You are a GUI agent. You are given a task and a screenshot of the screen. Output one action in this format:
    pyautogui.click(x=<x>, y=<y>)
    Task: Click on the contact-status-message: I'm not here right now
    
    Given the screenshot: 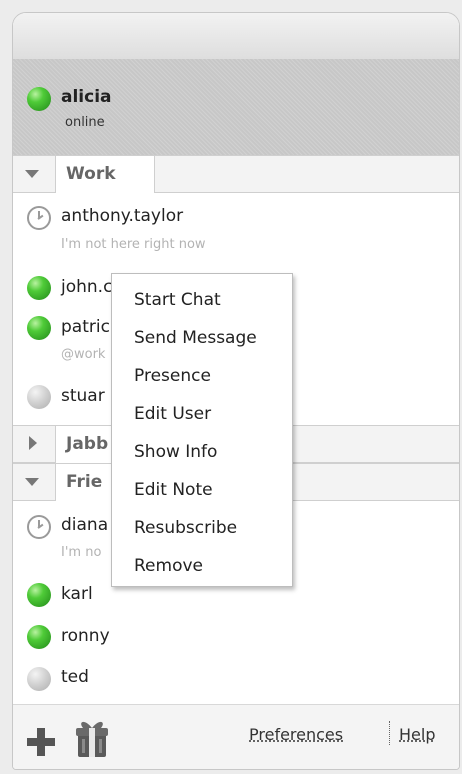 What is the action you would take?
    pyautogui.click(x=133, y=244)
    